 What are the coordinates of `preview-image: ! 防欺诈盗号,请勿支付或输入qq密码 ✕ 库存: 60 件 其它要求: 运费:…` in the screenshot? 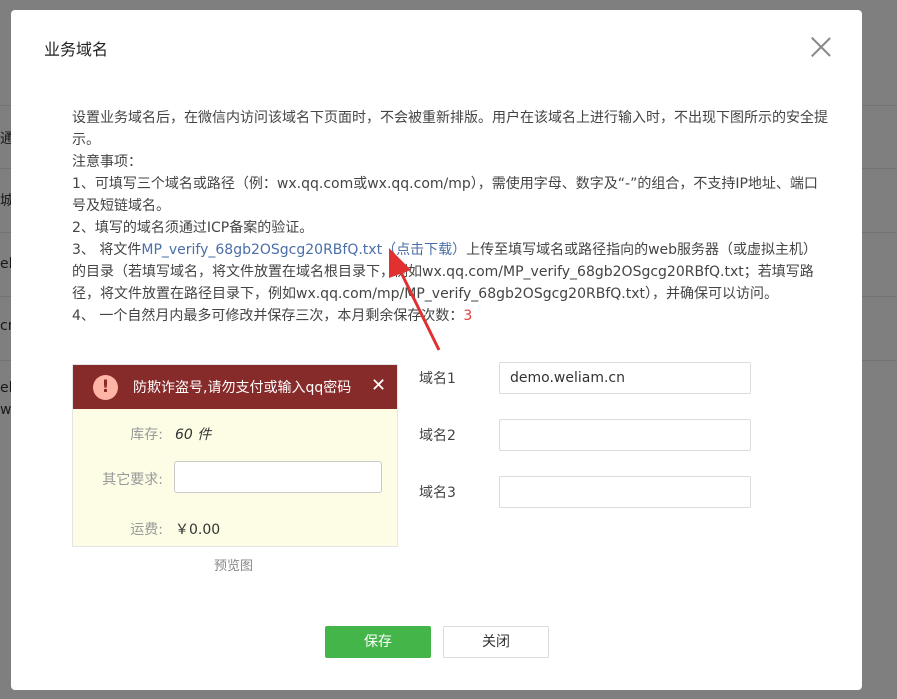 It's located at (235, 455).